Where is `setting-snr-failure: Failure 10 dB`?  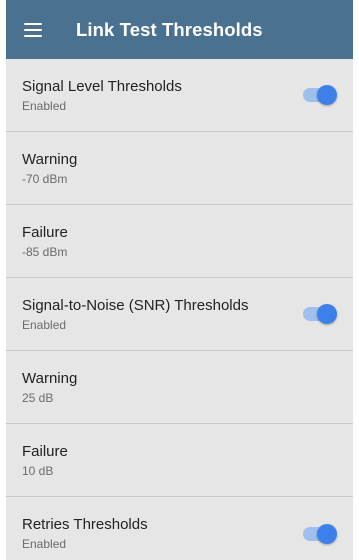
setting-snr-failure: Failure 10 dB is located at coordinates (179, 460).